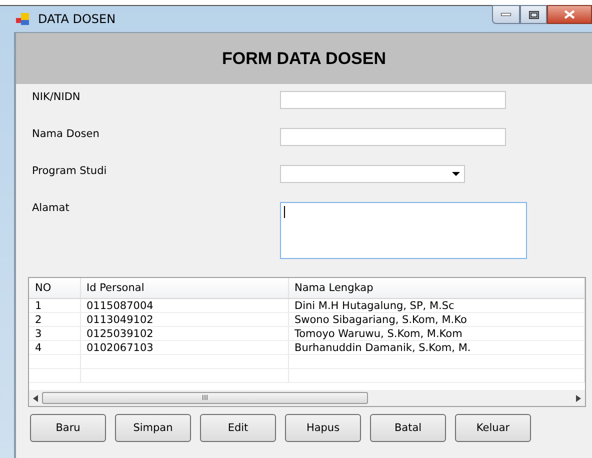 This screenshot has height=458, width=592. What do you see at coordinates (578, 398) in the screenshot?
I see `scroll-right-icon` at bounding box center [578, 398].